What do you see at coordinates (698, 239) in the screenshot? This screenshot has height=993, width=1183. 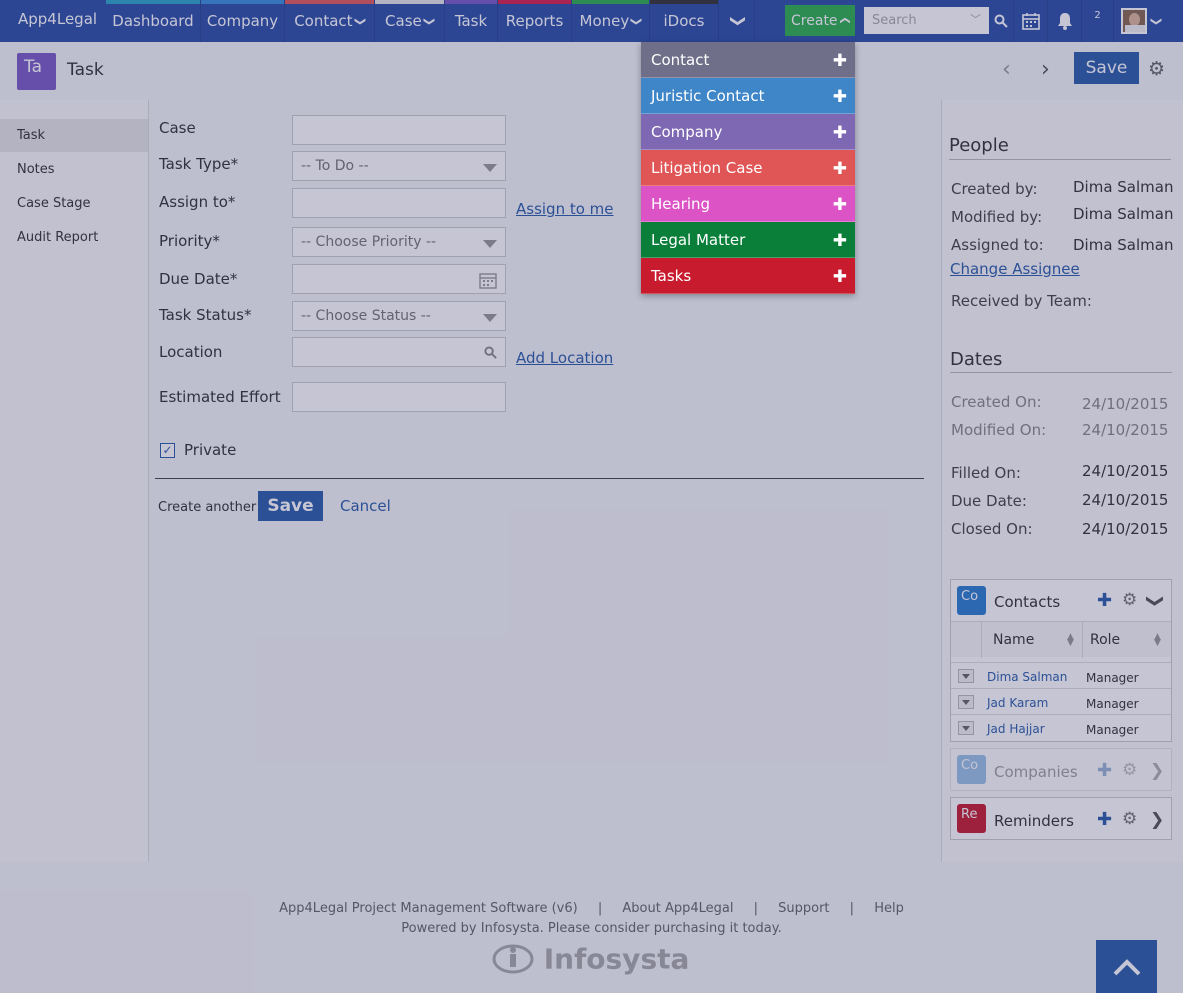 I see `menu-item-label: Legal Matter` at bounding box center [698, 239].